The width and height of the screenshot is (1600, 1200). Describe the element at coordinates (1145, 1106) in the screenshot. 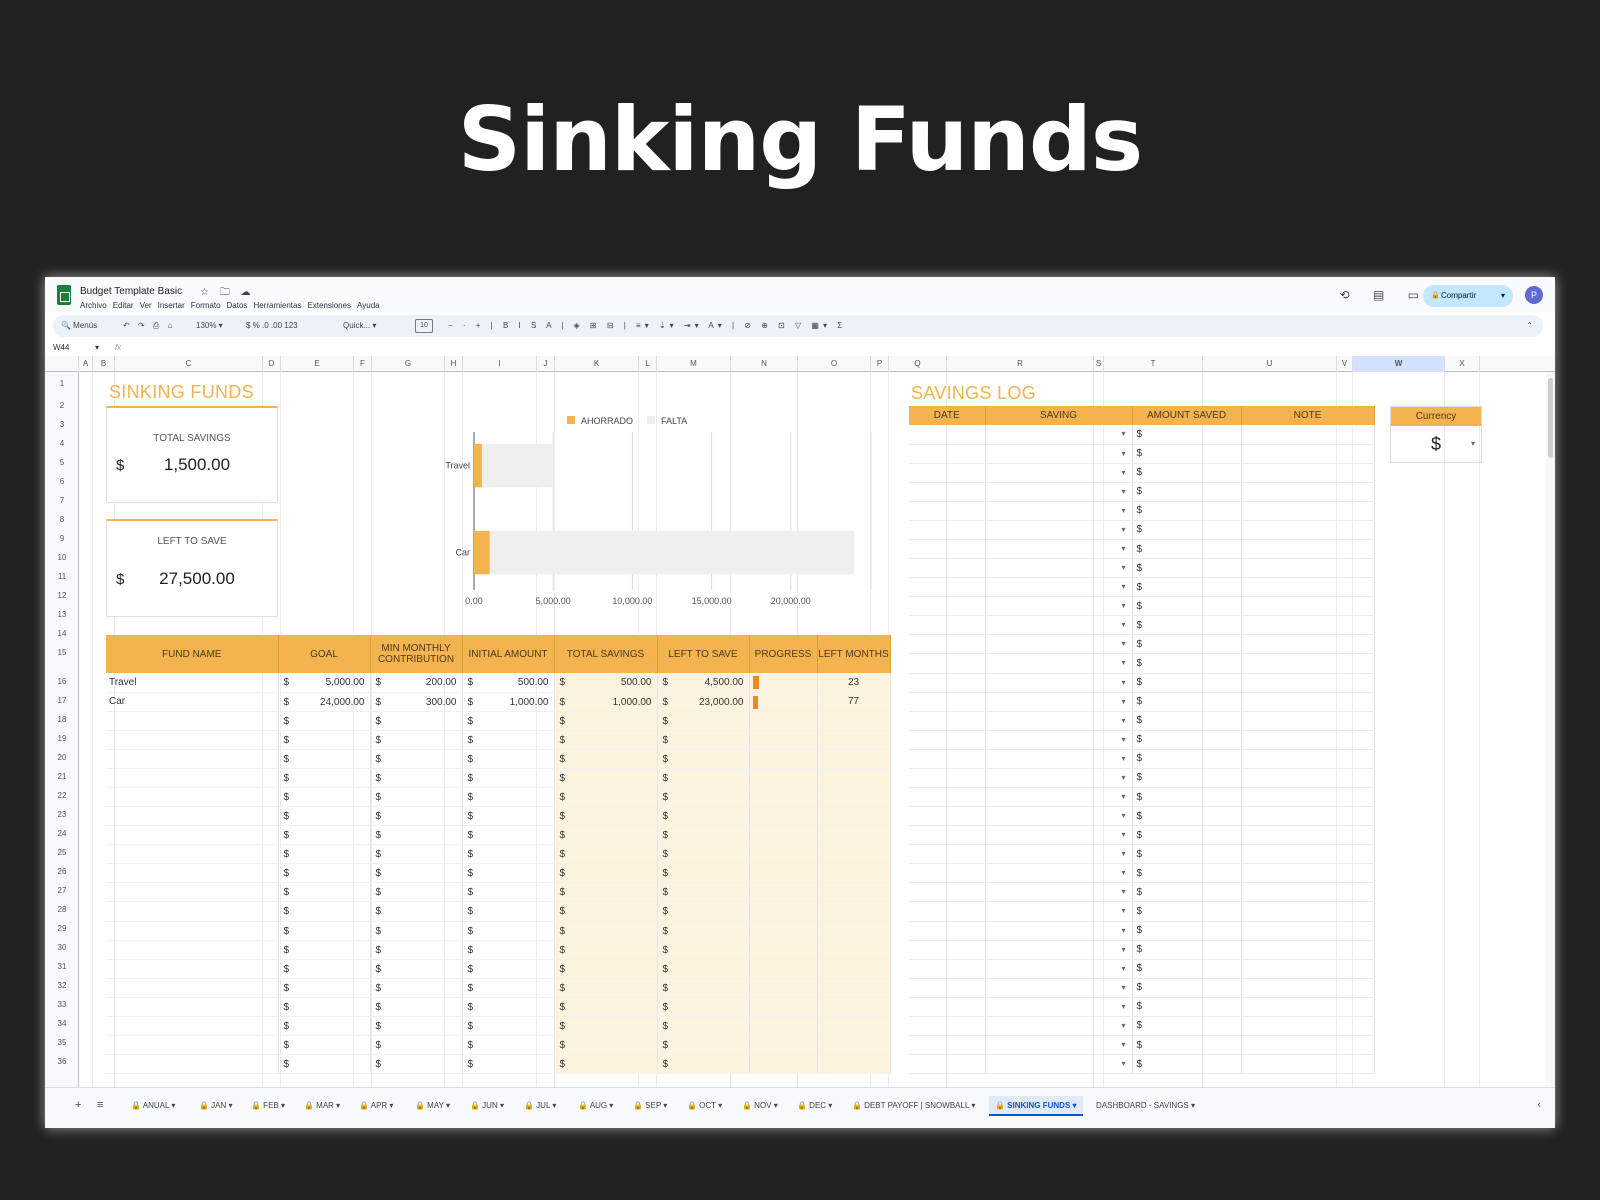

I see `sheet-tab: DASHBOARD - SAVINGS ▾` at that location.